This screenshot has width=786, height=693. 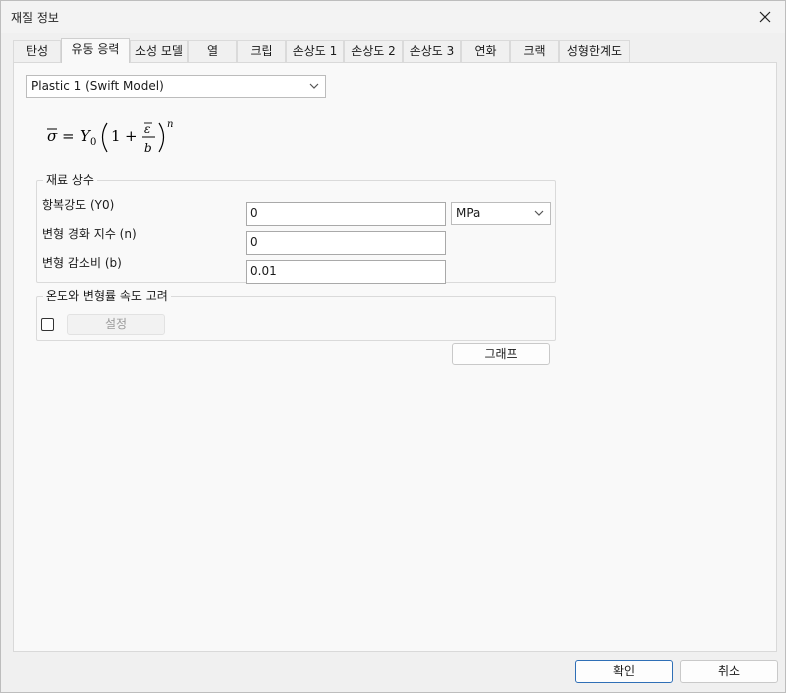 What do you see at coordinates (104, 137) in the screenshot?
I see `formula-left-paren` at bounding box center [104, 137].